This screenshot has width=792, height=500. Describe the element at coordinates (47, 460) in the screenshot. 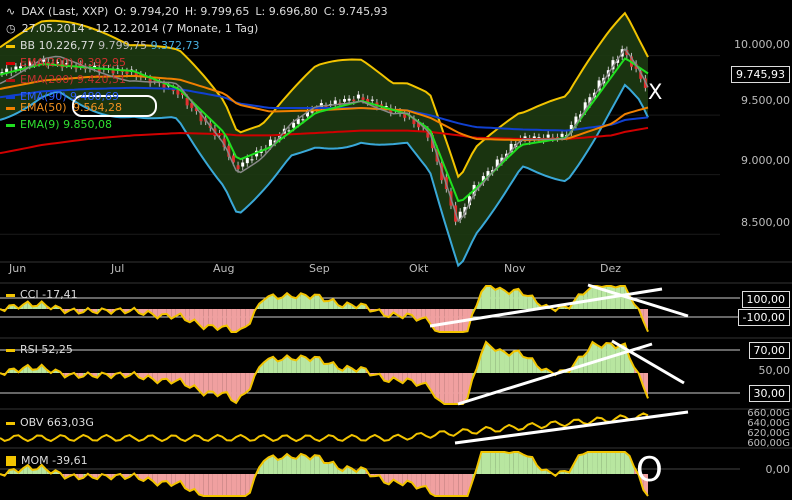

I see `mom-legend: MOM -39,61` at that location.